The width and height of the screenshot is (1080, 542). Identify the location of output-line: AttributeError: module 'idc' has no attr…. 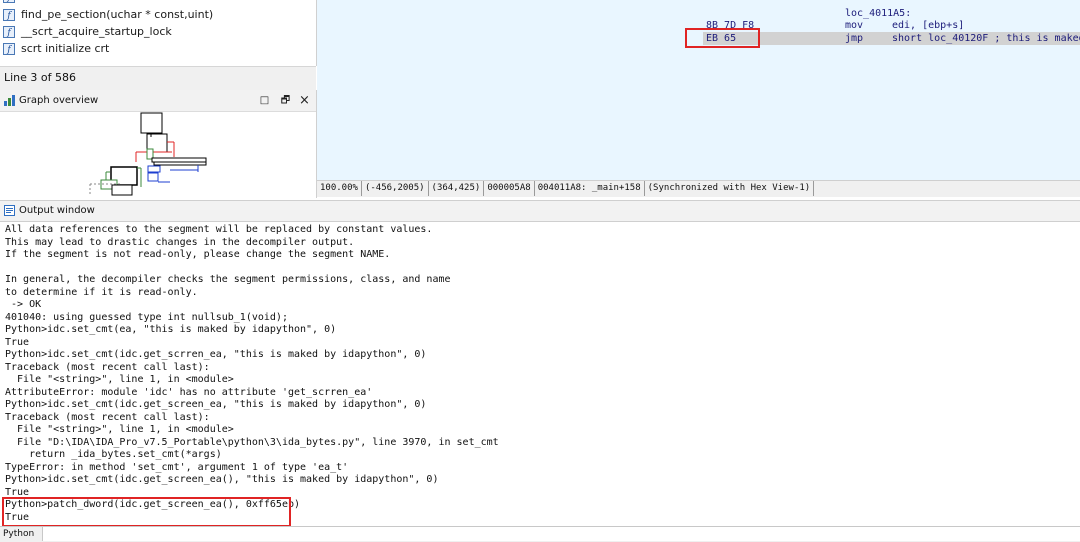
(189, 392).